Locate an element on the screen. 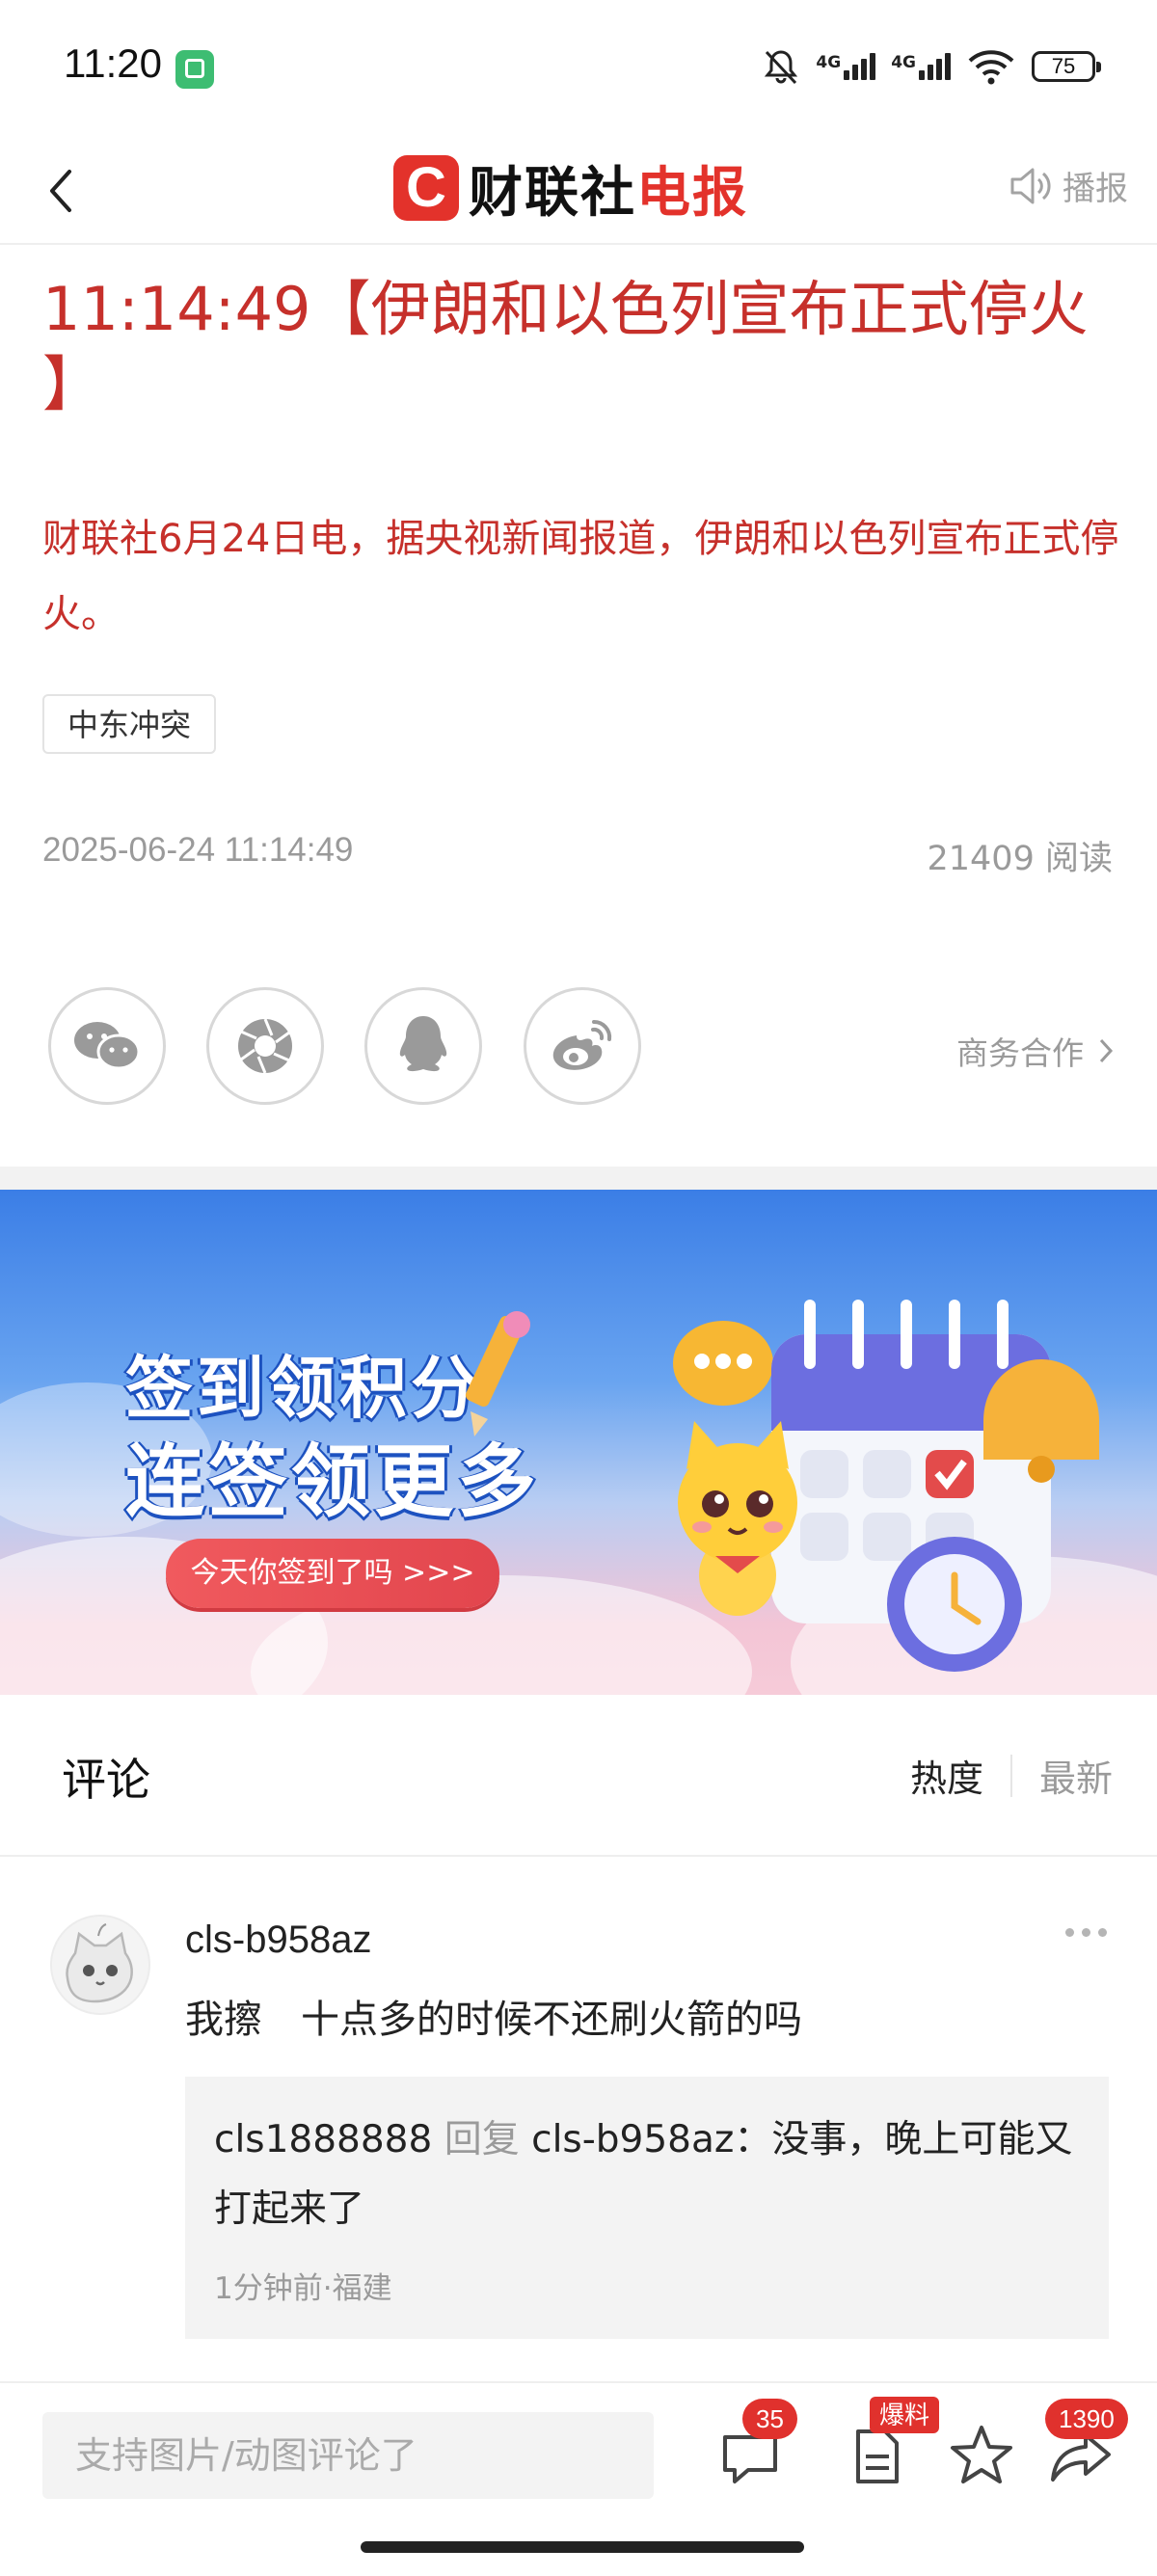  weibo-icon is located at coordinates (582, 1044).